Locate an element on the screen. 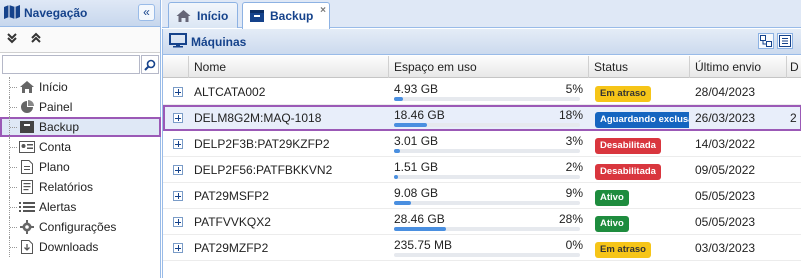 The height and width of the screenshot is (278, 801). collapse-all-button is located at coordinates (36, 39).